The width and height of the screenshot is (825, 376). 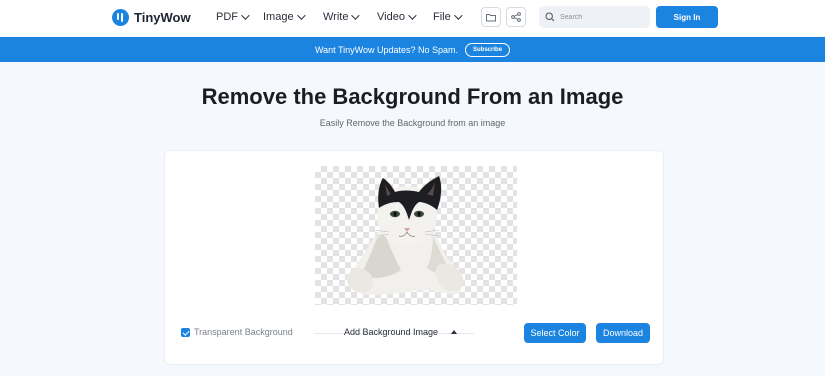 I want to click on folder-icon, so click(x=491, y=18).